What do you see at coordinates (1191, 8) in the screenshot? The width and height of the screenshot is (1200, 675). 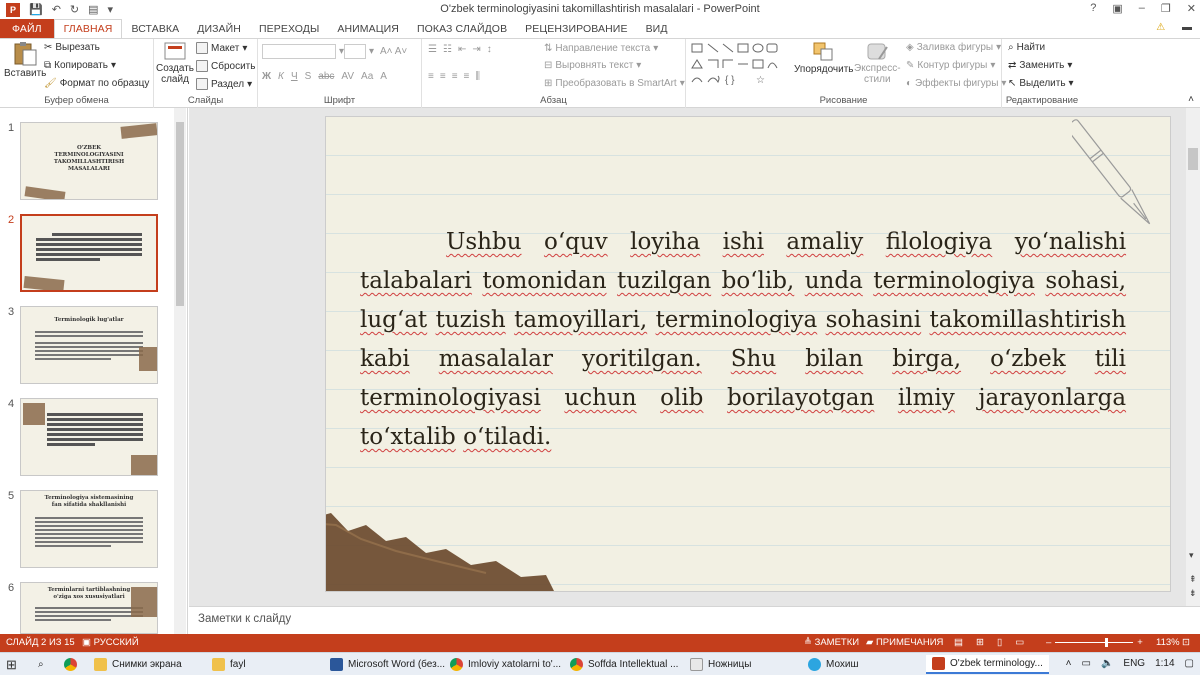 I see `close-button: ✕` at bounding box center [1191, 8].